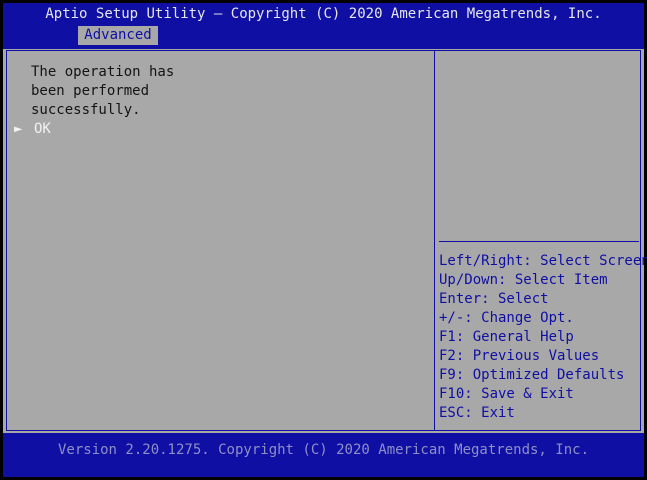  I want to click on help-item-left-right: Left/Right: Select Screen, so click(543, 261).